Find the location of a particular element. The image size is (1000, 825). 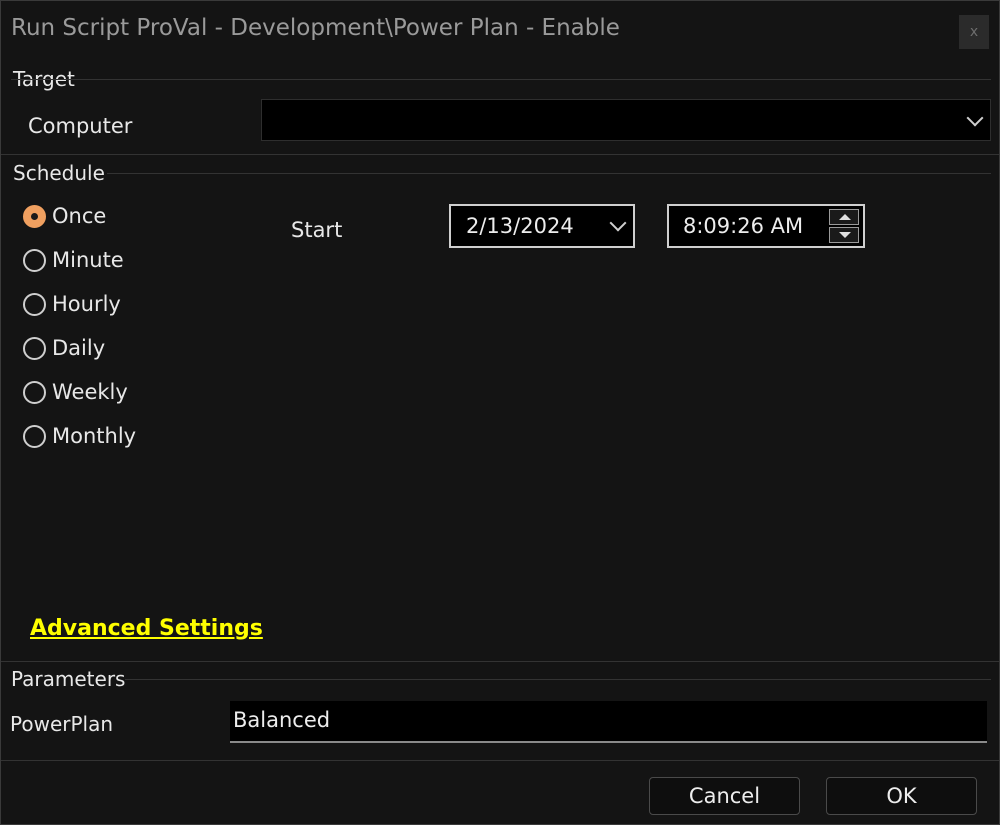

parameters-top-divider is located at coordinates (500, 661).